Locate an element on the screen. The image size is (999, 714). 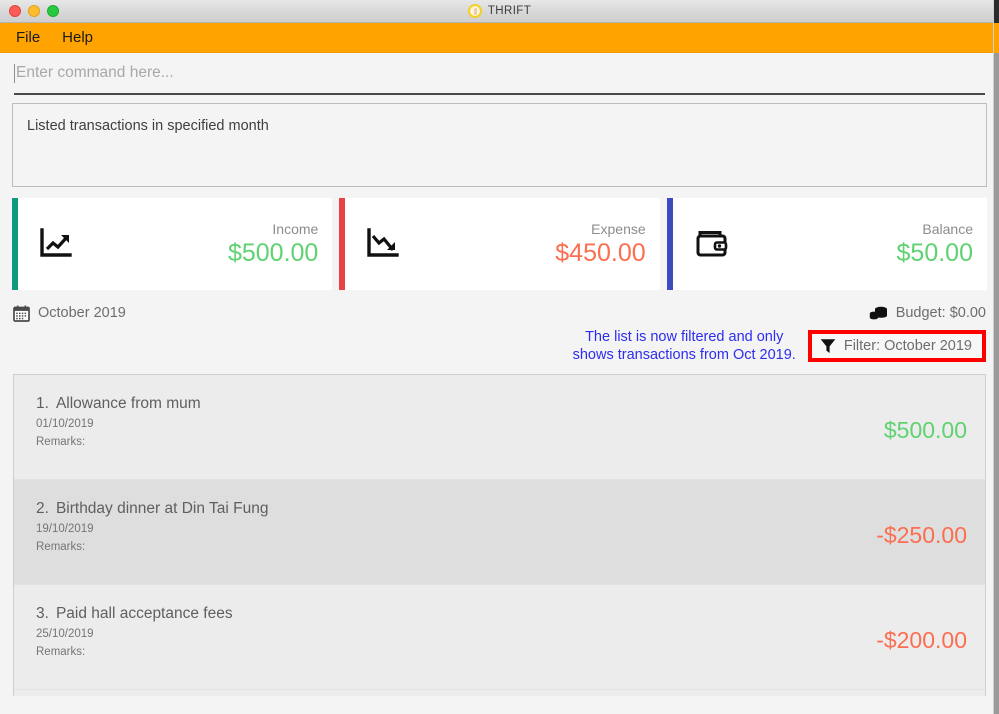
edge-segment-orange is located at coordinates (996, 38).